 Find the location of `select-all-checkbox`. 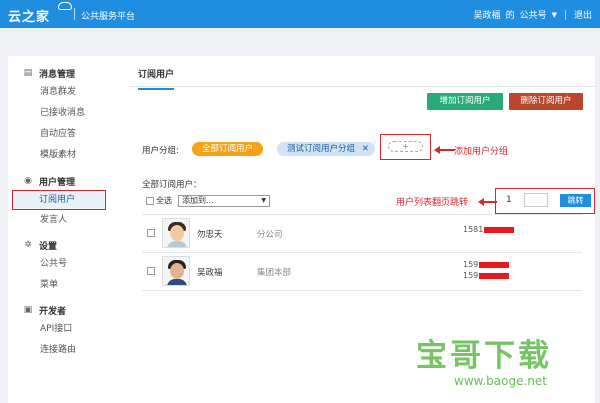

select-all-checkbox is located at coordinates (150, 200).